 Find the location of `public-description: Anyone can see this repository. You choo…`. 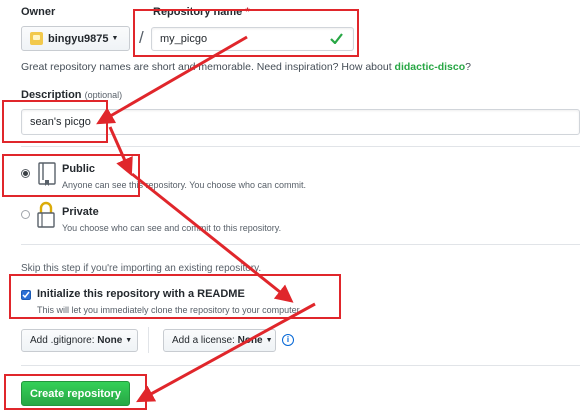

public-description: Anyone can see this repository. You choo… is located at coordinates (184, 185).